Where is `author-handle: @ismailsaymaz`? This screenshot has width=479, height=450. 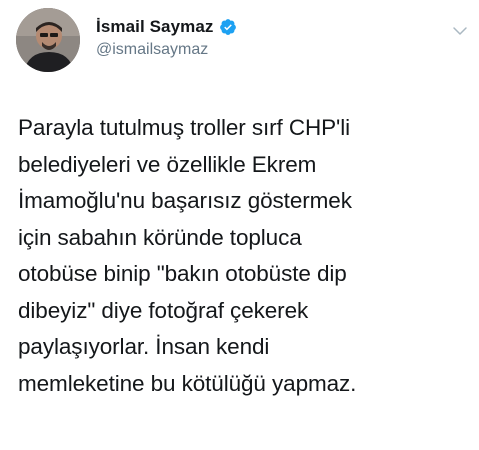
author-handle: @ismailsaymaz is located at coordinates (166, 50).